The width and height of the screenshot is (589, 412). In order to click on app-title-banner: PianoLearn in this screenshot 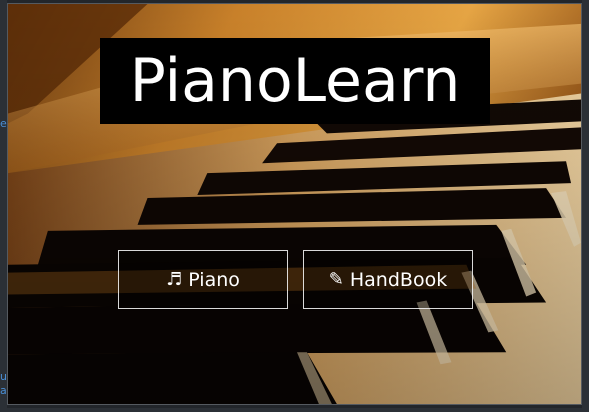, I will do `click(295, 81)`.